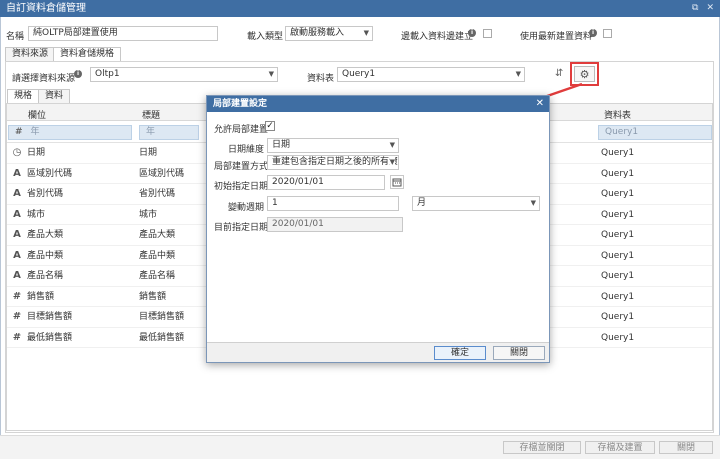 Image resolution: width=720 pixels, height=459 pixels. I want to click on load-type-value: 啟動服務載入, so click(317, 33).